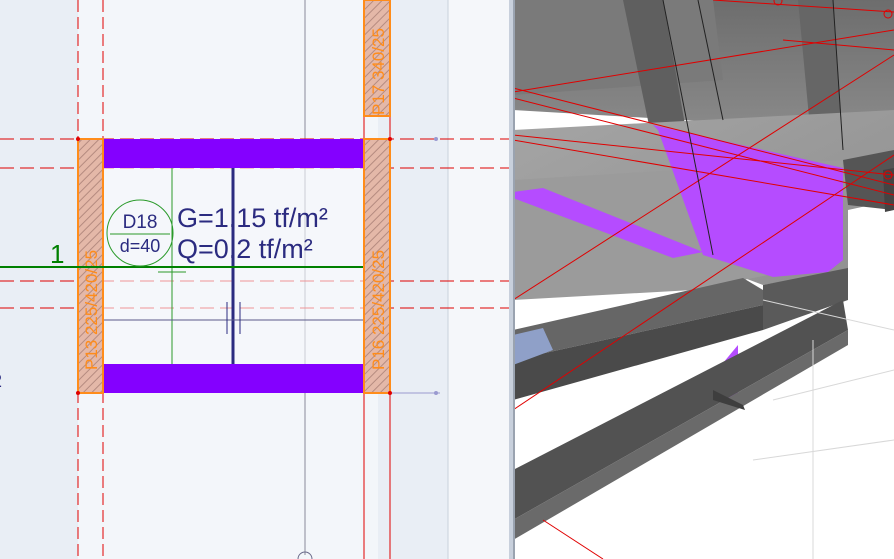 This screenshot has height=559, width=894. Describe the element at coordinates (233, 378) in the screenshot. I see `beam-bottom` at that location.